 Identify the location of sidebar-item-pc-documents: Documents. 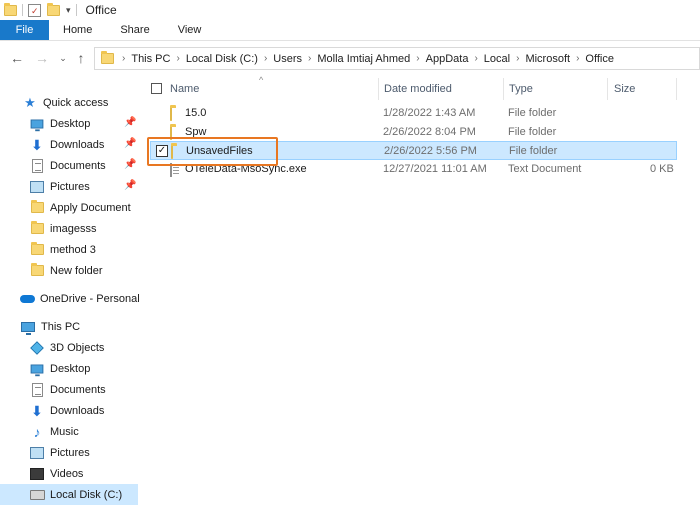
(69, 389).